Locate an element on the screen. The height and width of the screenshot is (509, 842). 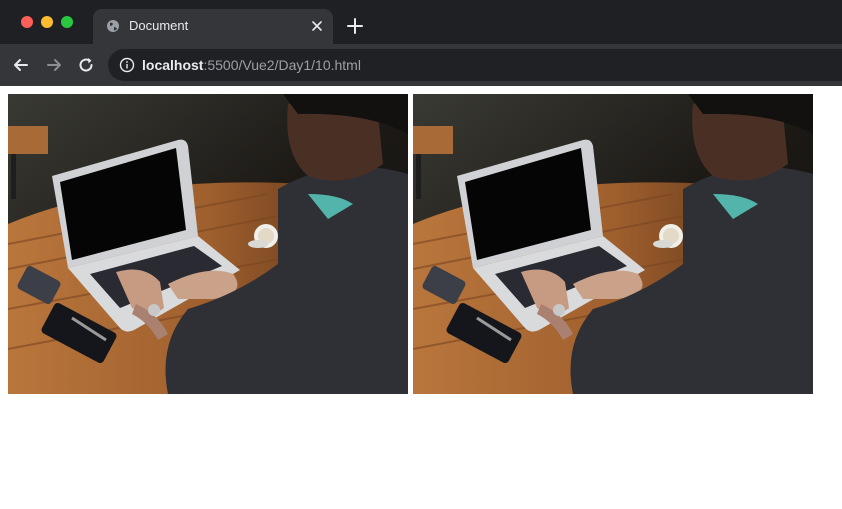
url-path: :5500/Vue2/Day1/10.html is located at coordinates (282, 65).